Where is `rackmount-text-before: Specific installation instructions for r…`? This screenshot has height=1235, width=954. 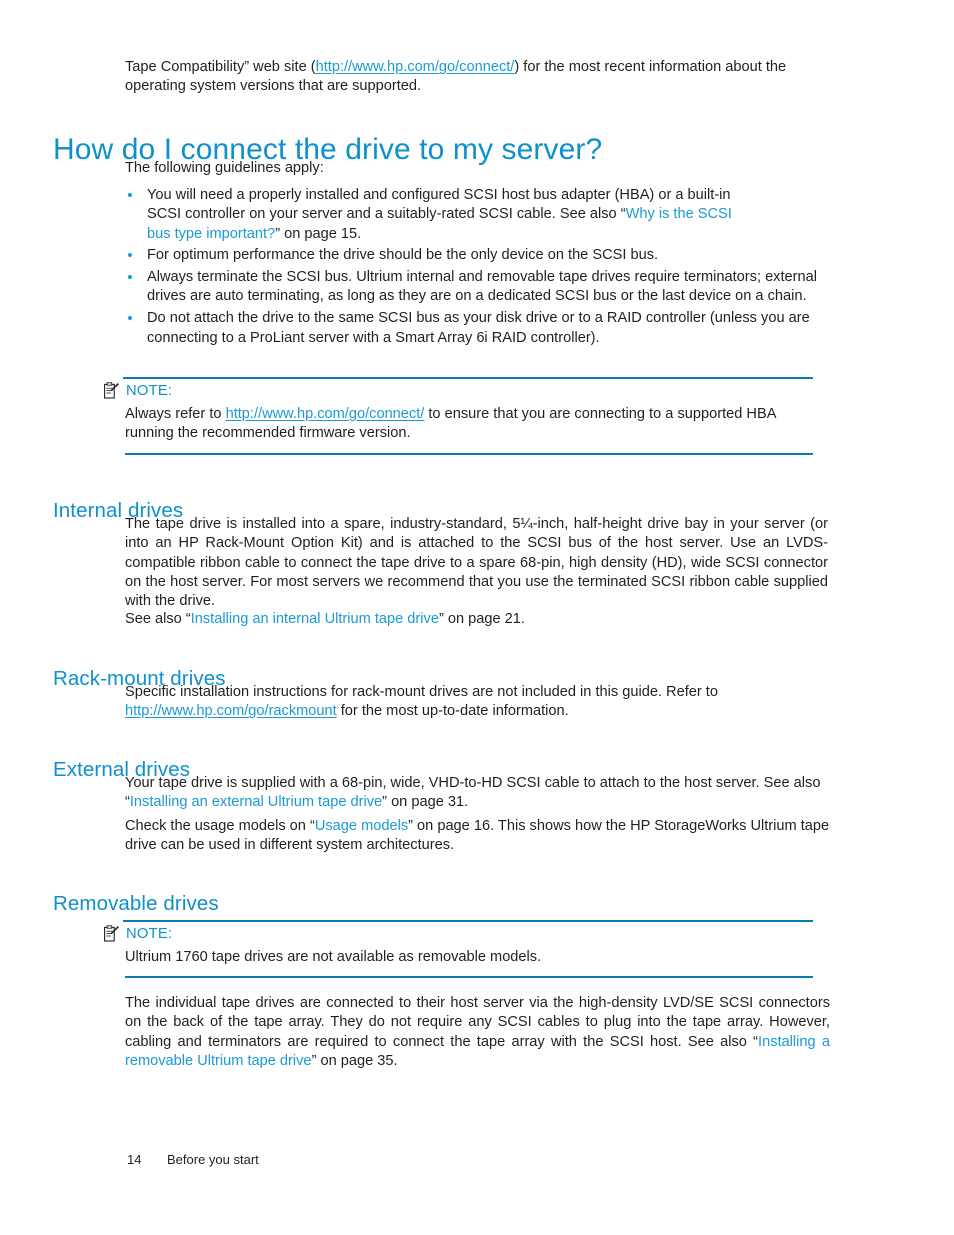 rackmount-text-before: Specific installation instructions for r… is located at coordinates (421, 692).